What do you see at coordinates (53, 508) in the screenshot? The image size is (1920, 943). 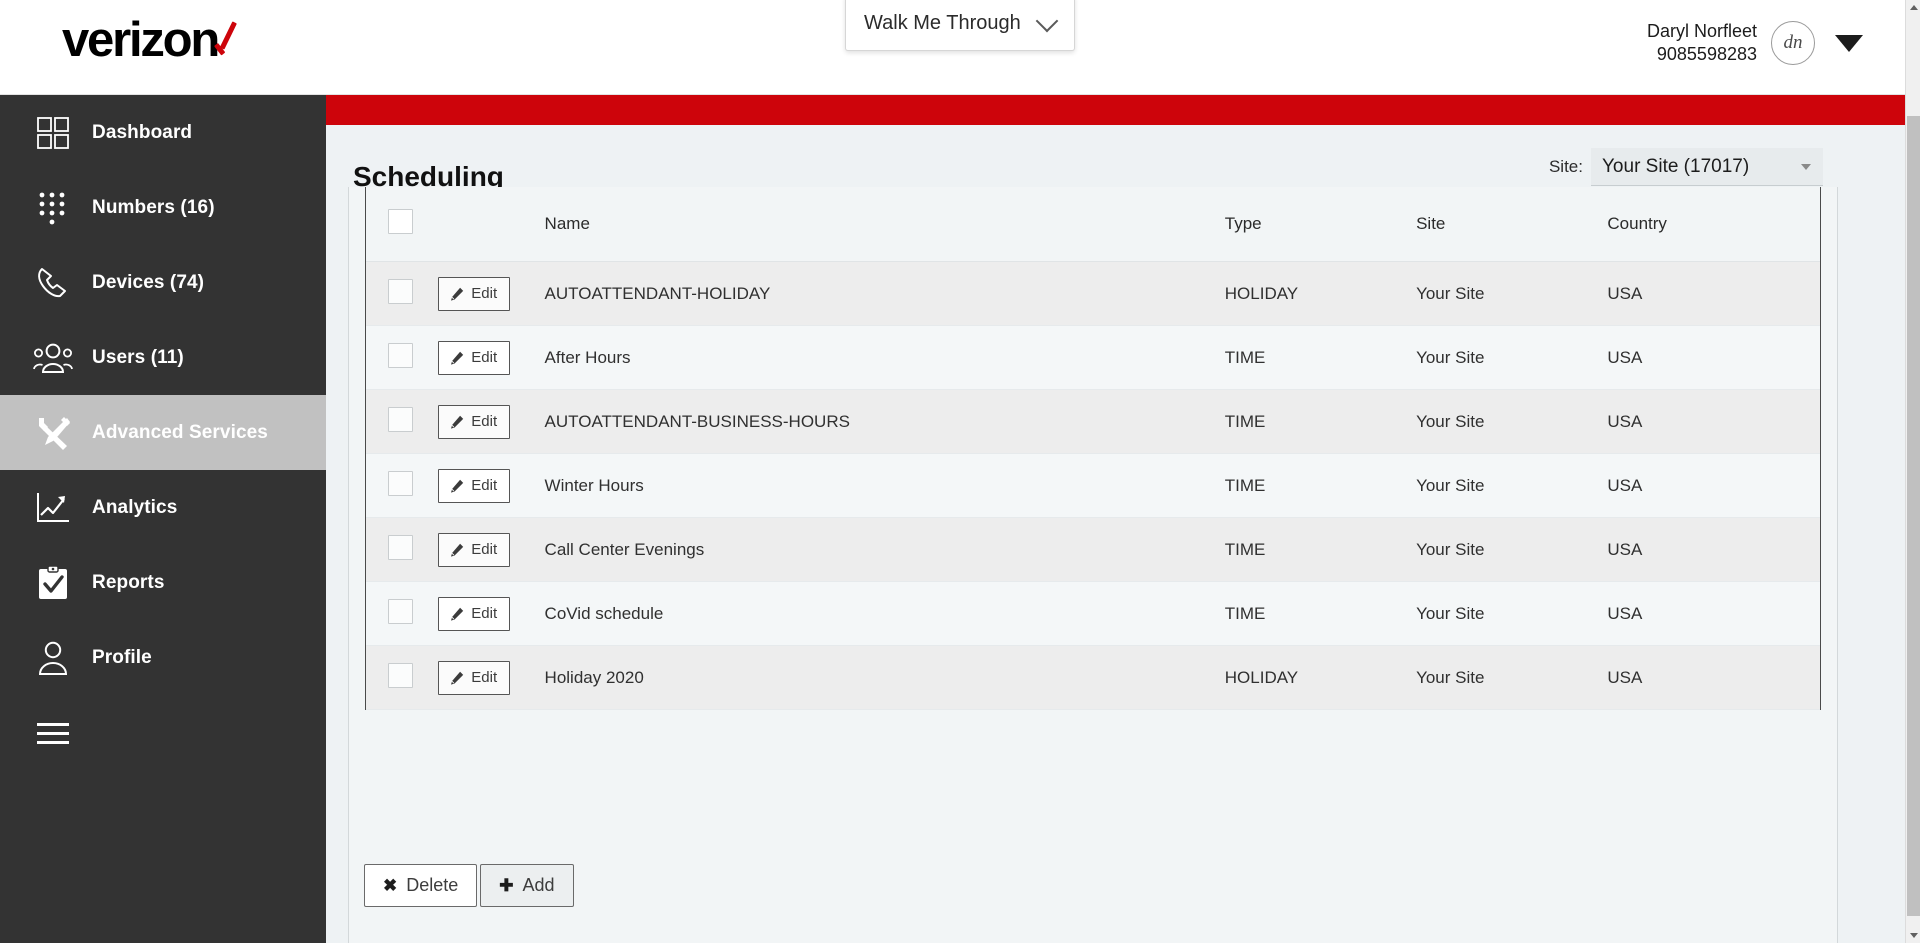 I see `chart-line-icon` at bounding box center [53, 508].